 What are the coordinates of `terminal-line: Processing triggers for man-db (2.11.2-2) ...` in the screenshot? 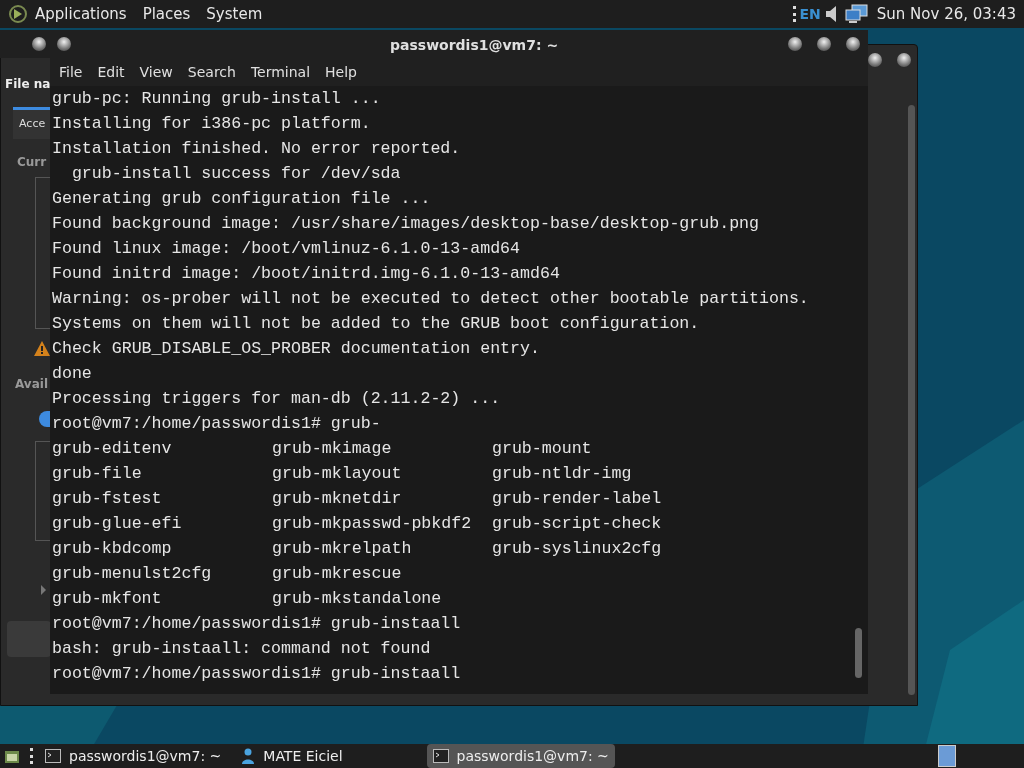 It's located at (276, 398).